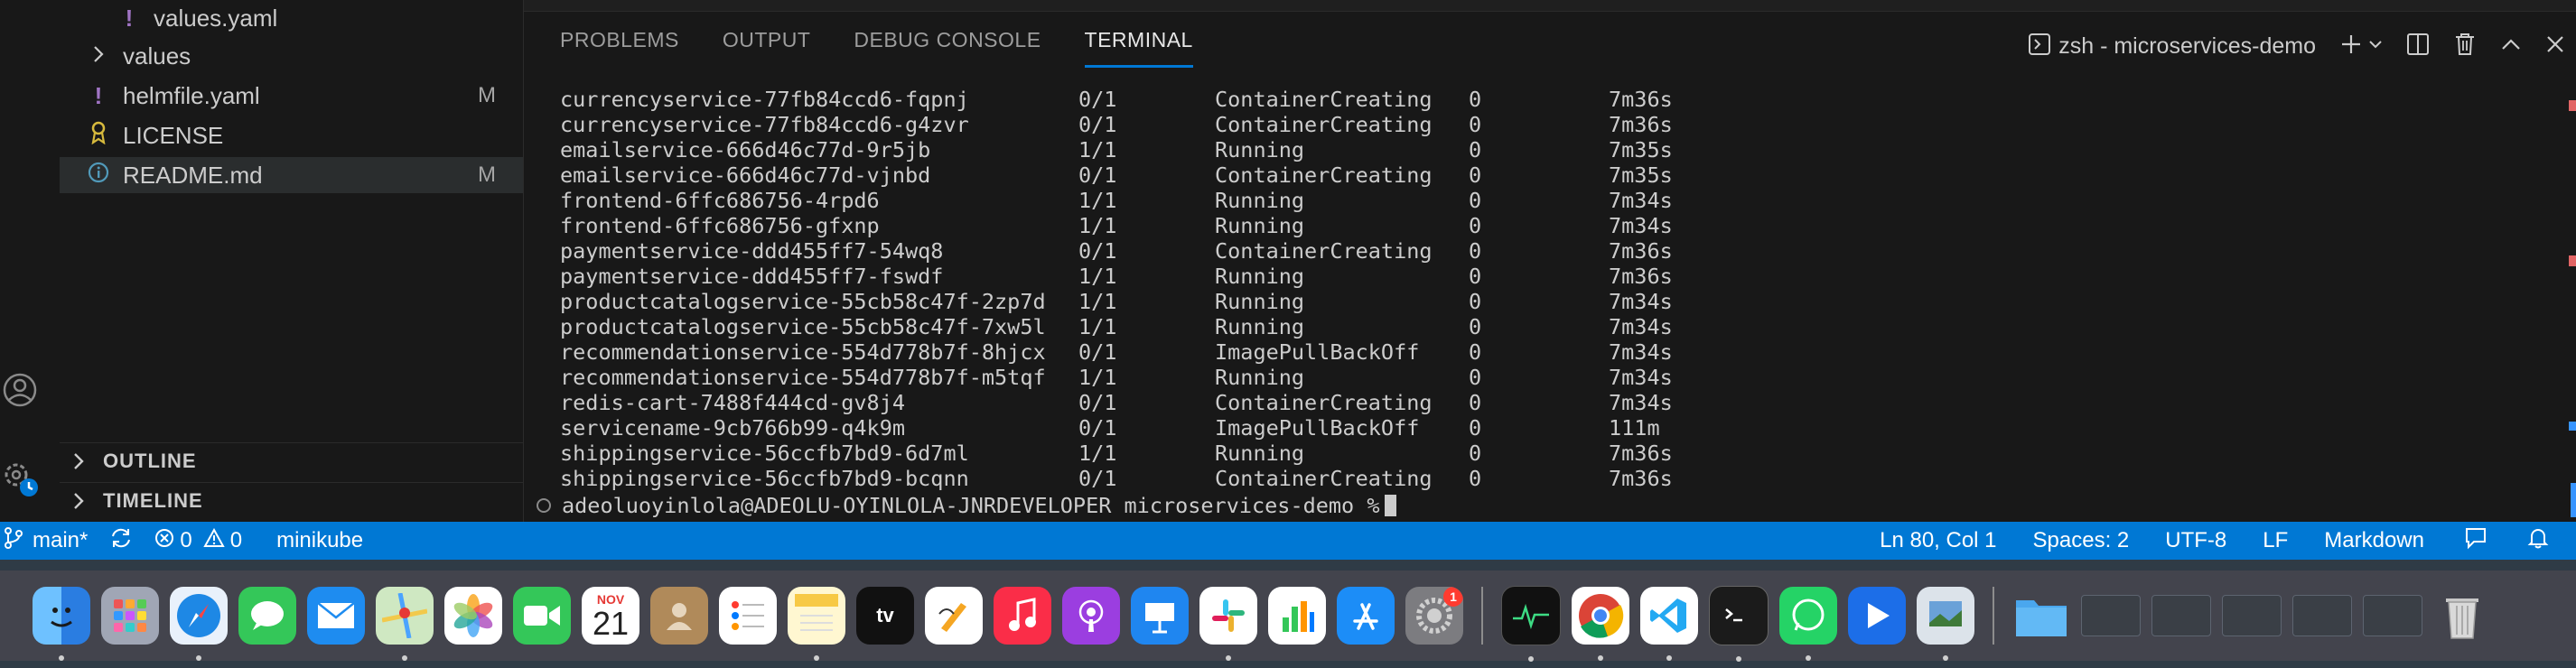 The width and height of the screenshot is (2576, 668). What do you see at coordinates (291, 500) in the screenshot?
I see `timeline-section-header: TIMELINE` at bounding box center [291, 500].